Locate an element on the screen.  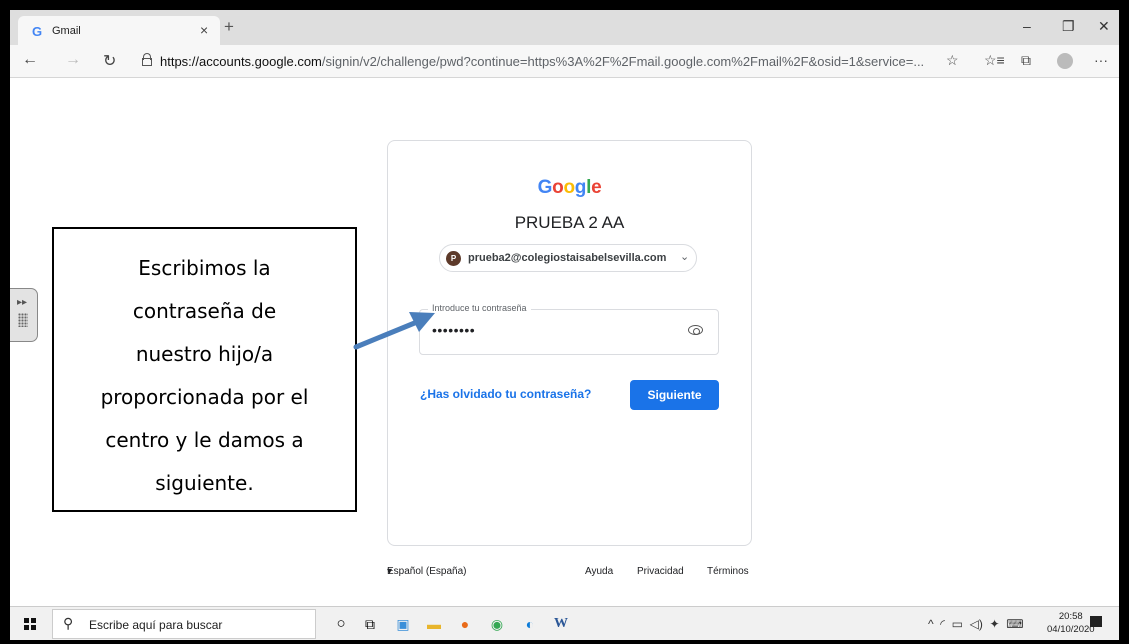
favorites-list-icon: ☆≡ is located at coordinates (994, 60).